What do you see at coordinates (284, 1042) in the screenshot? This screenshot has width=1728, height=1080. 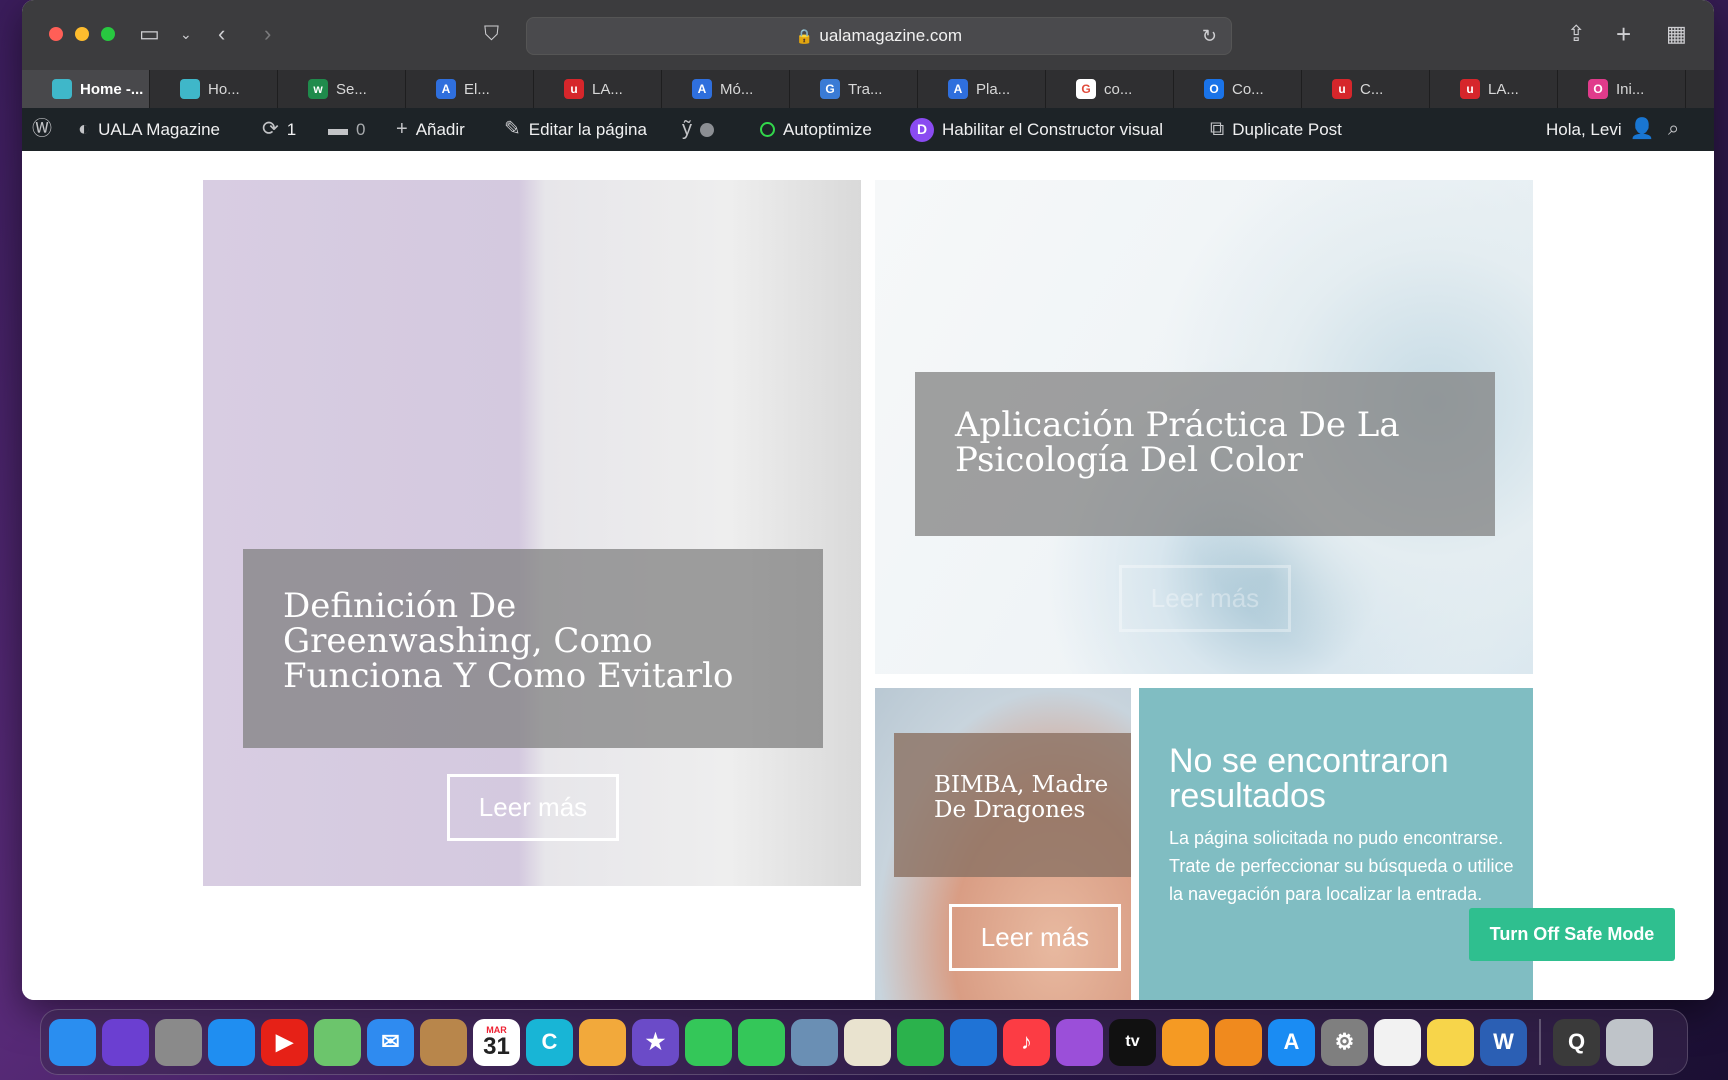 I see `youtube-app-icon: ▶` at bounding box center [284, 1042].